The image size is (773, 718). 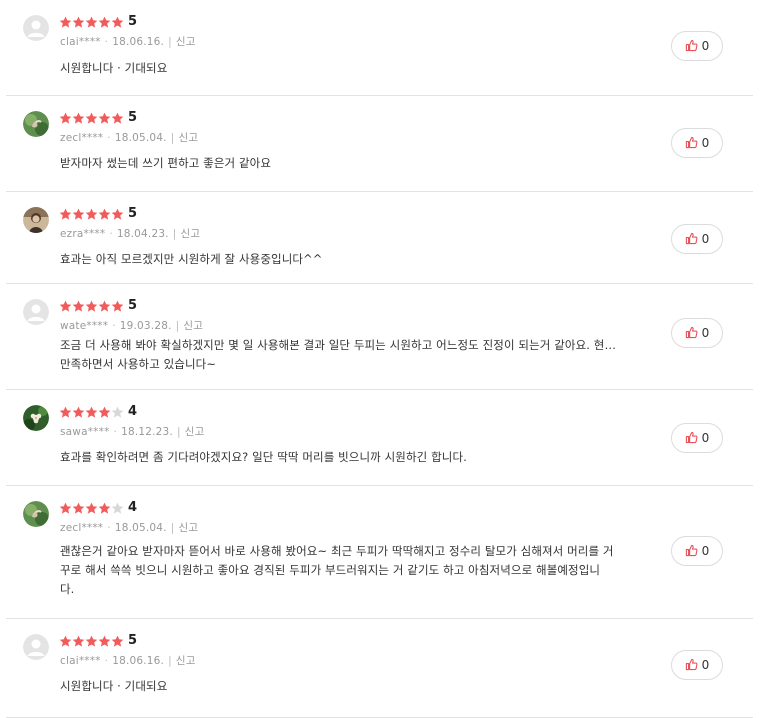 What do you see at coordinates (166, 163) in the screenshot?
I see `review-text-line: 받자마자 썼는데 쓰기 편하고 좋은거 같아요` at bounding box center [166, 163].